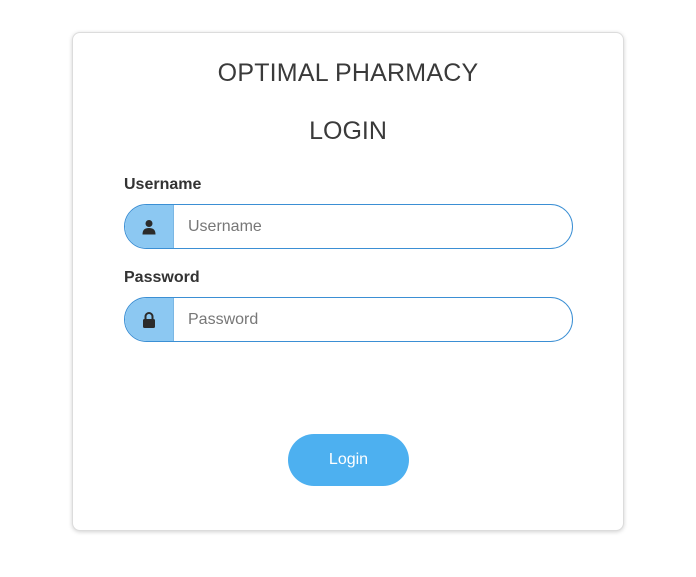 The width and height of the screenshot is (696, 577). I want to click on username-field-group, so click(348, 226).